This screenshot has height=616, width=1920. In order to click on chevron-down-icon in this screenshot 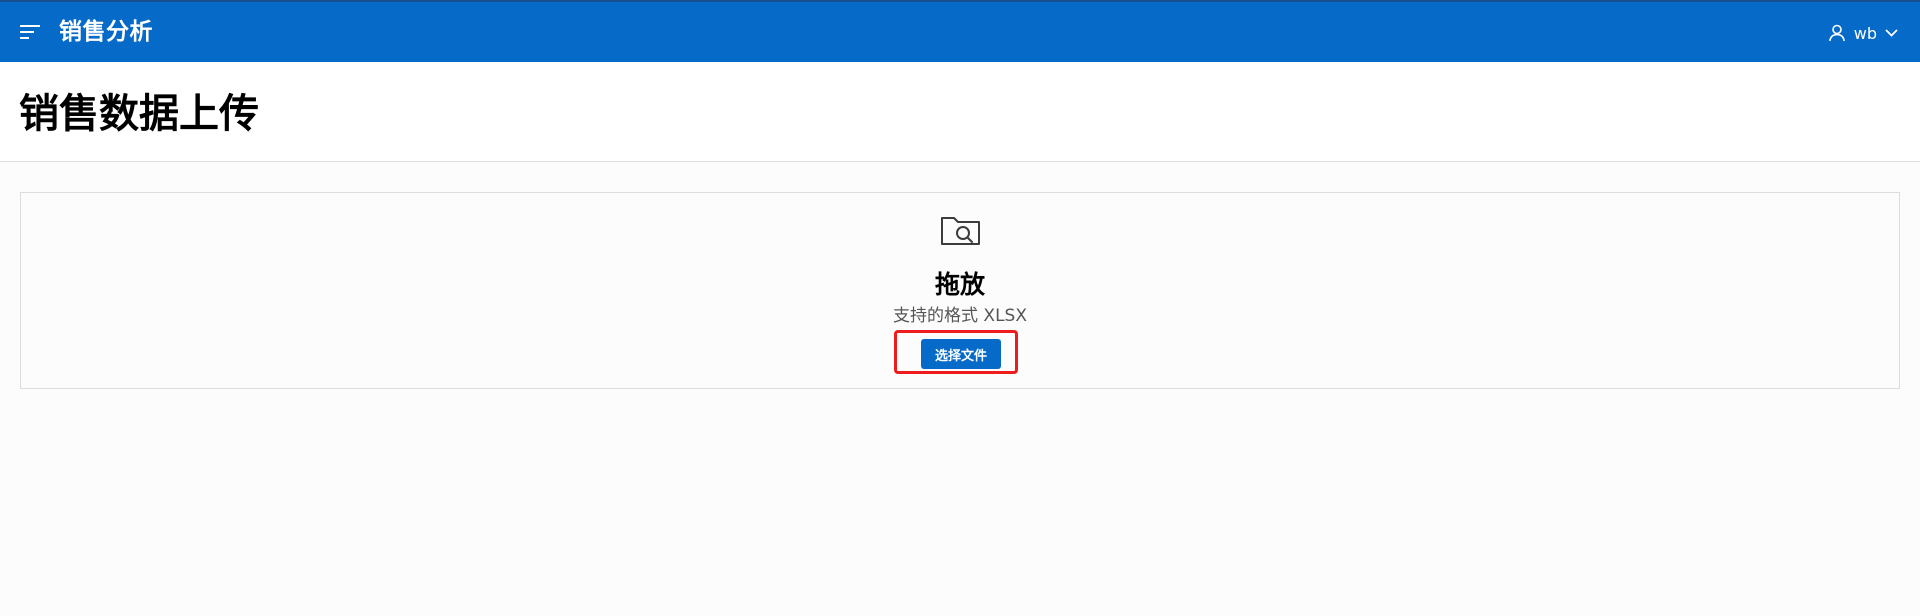, I will do `click(1891, 33)`.